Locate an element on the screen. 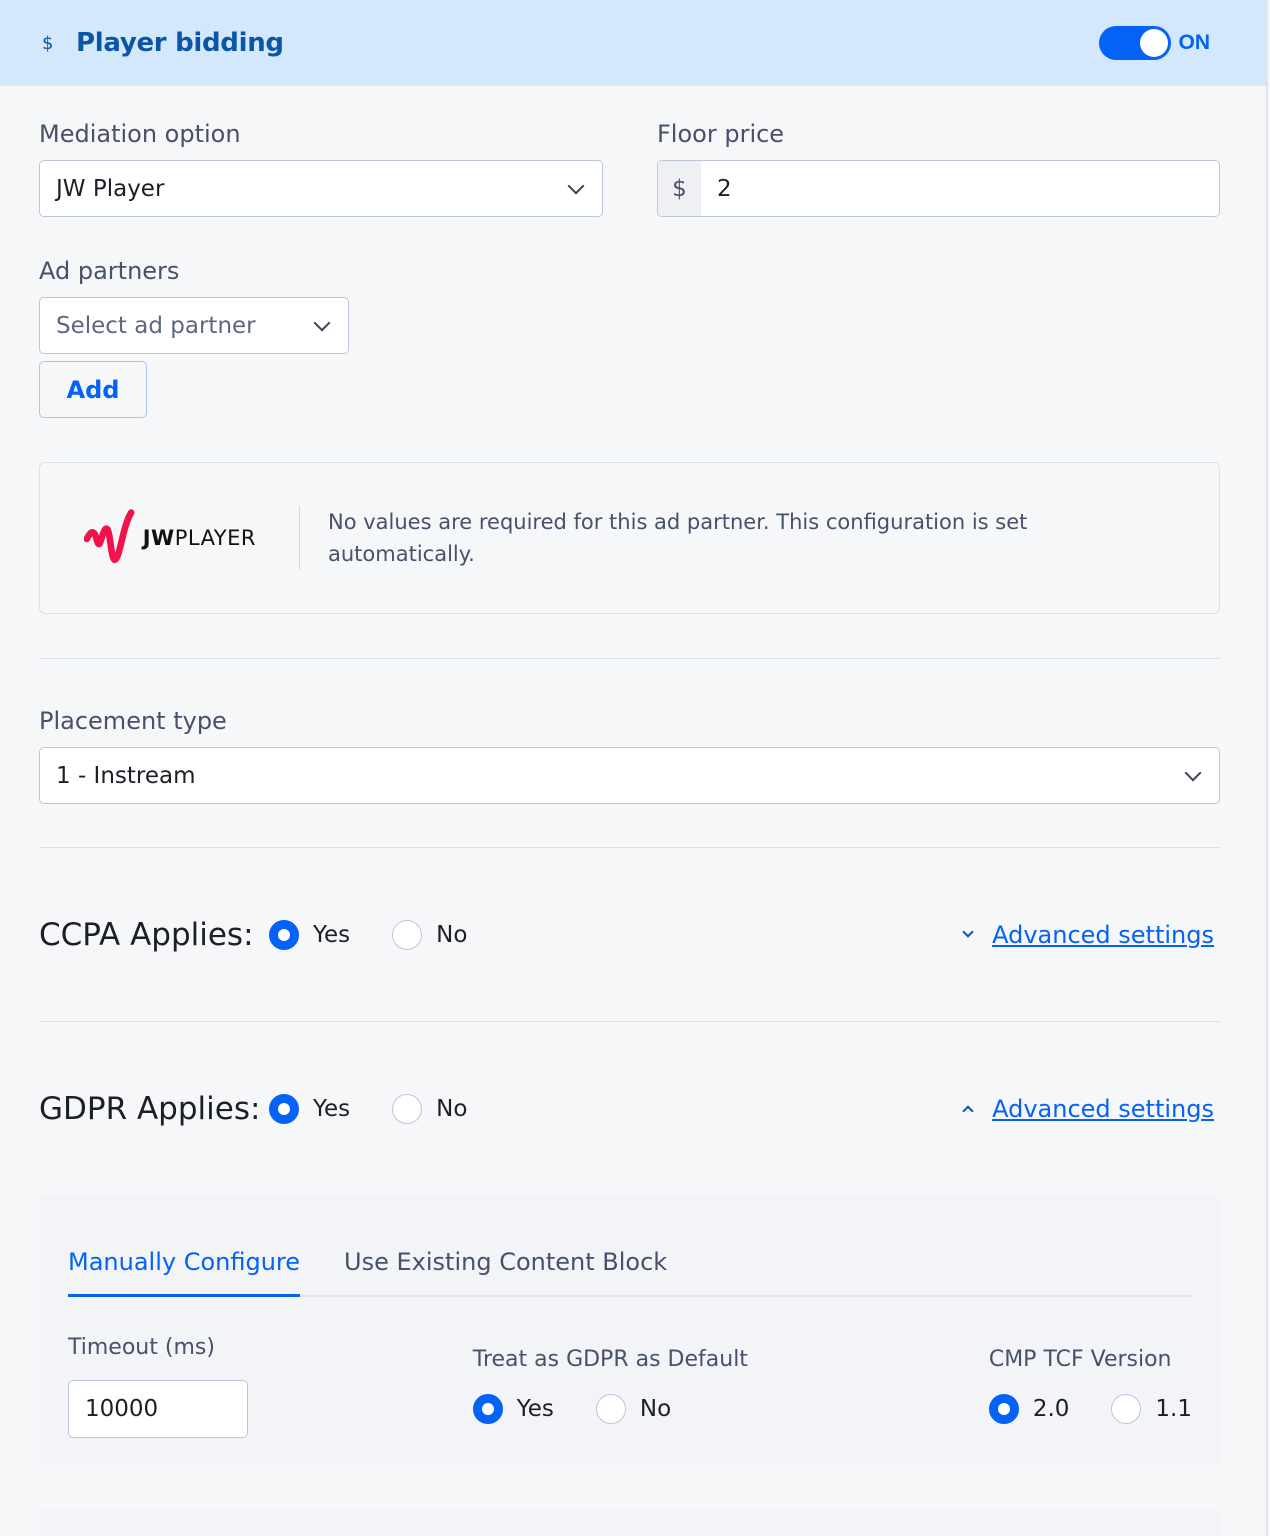  timeout-label: Timeout (ms) is located at coordinates (141, 1347).